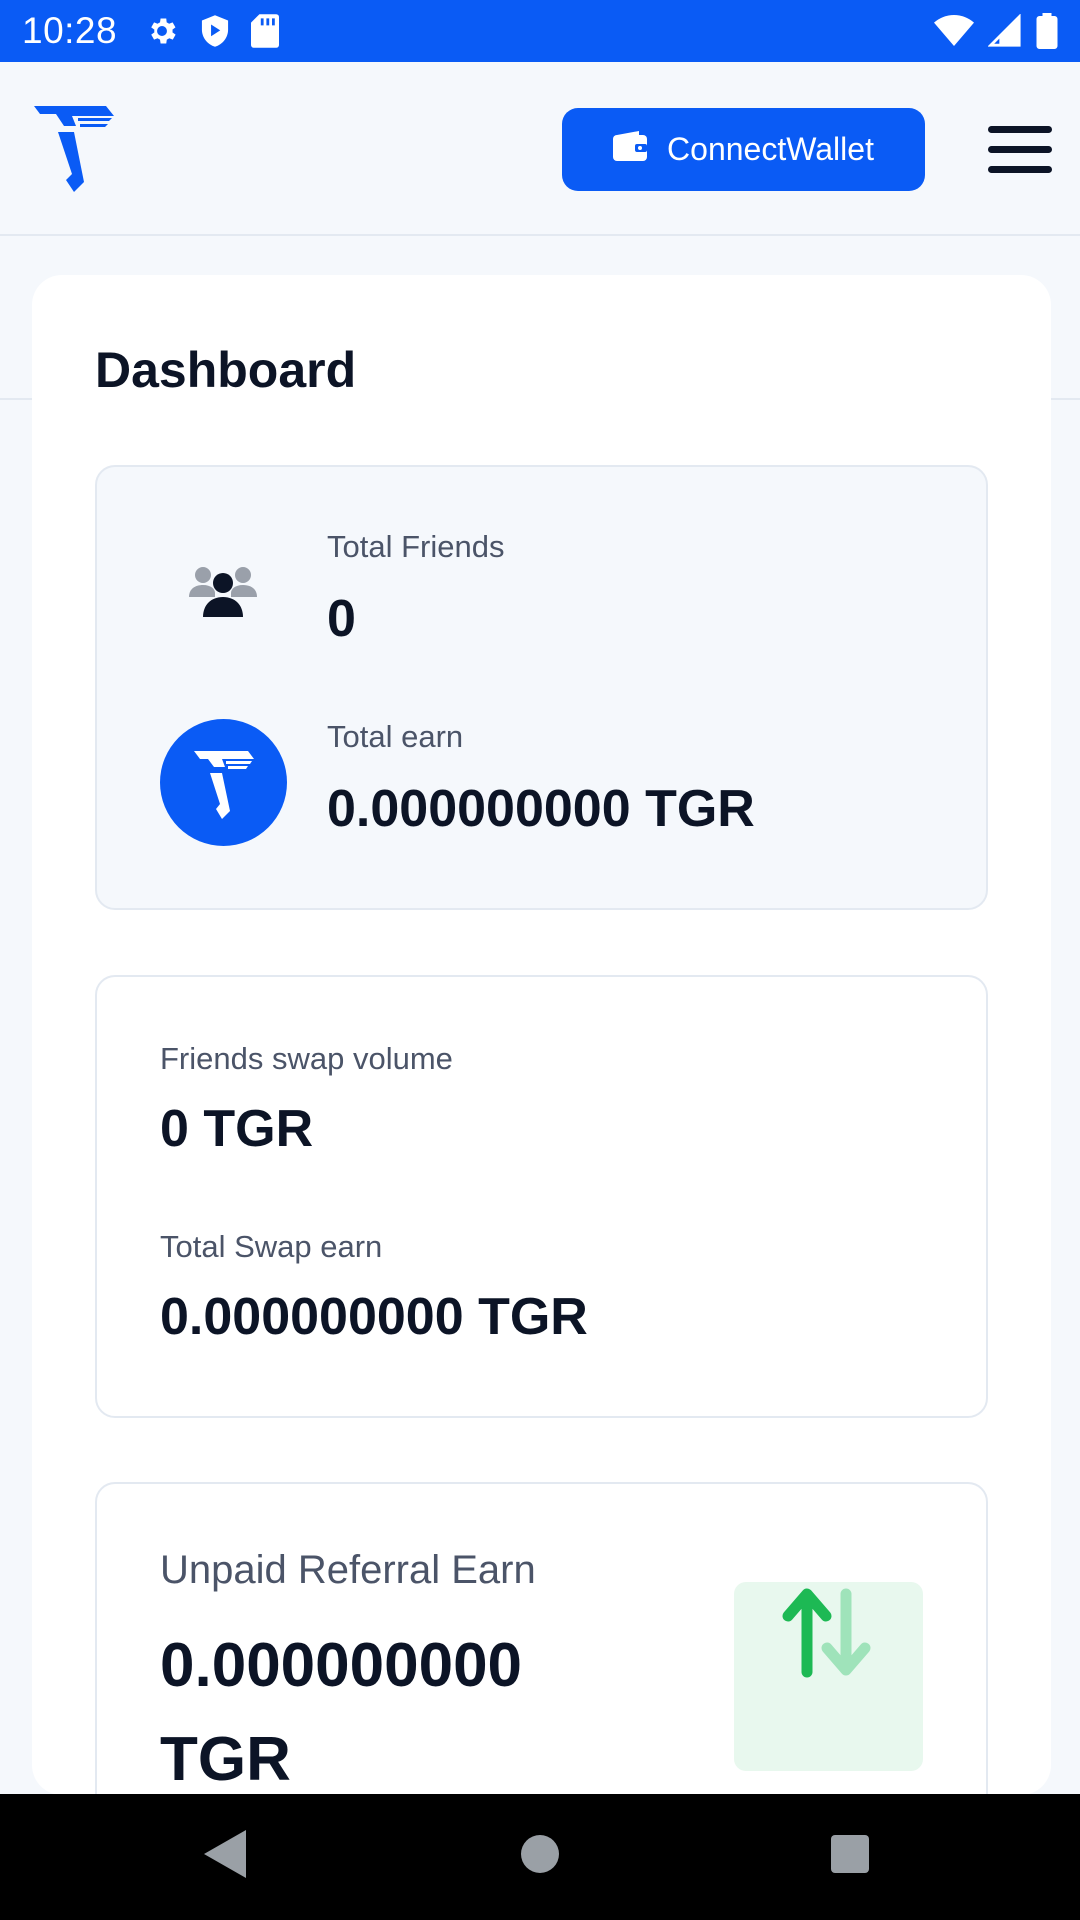 Image resolution: width=1080 pixels, height=1920 pixels. What do you see at coordinates (630, 149) in the screenshot?
I see `wallet-icon` at bounding box center [630, 149].